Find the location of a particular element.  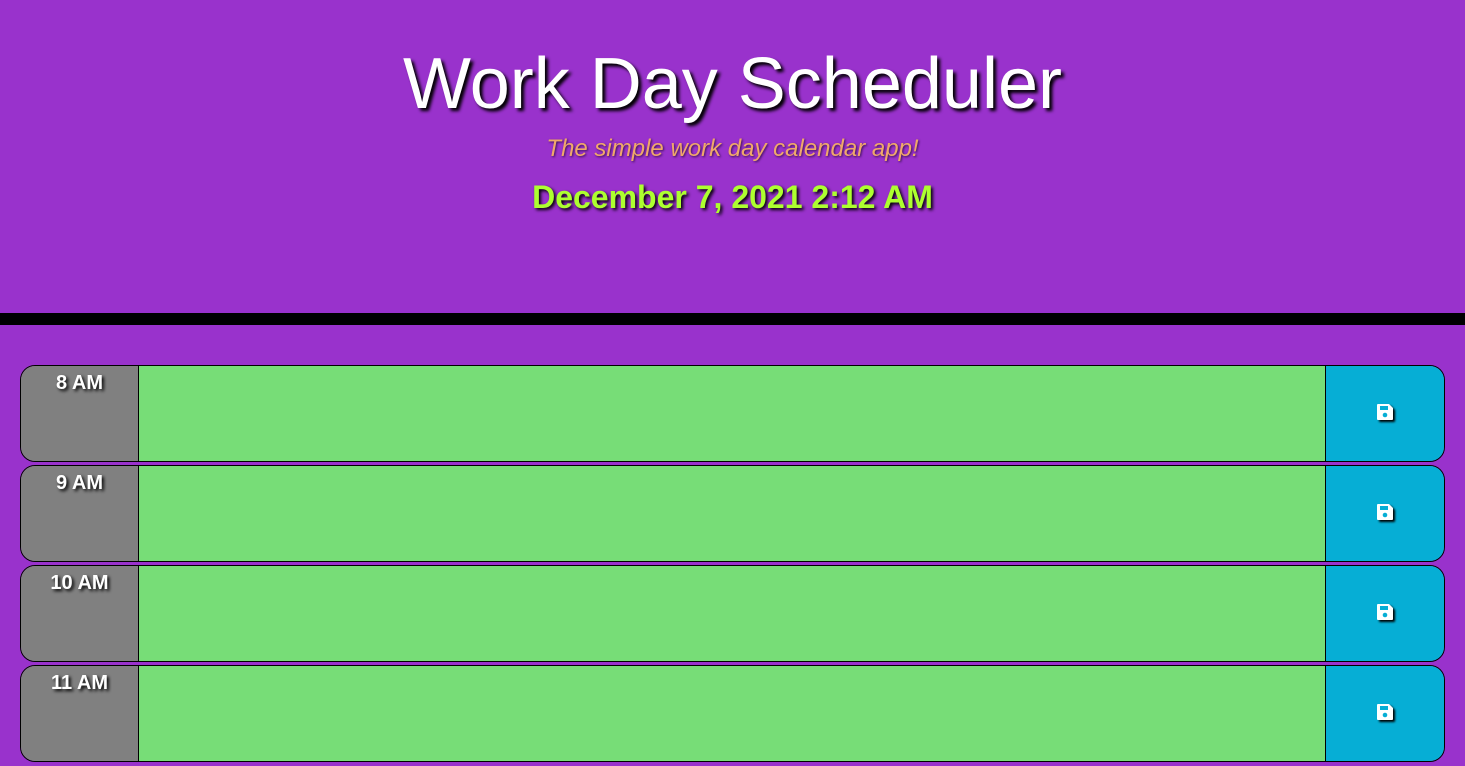

hour-label: 10 AM is located at coordinates (80, 613).